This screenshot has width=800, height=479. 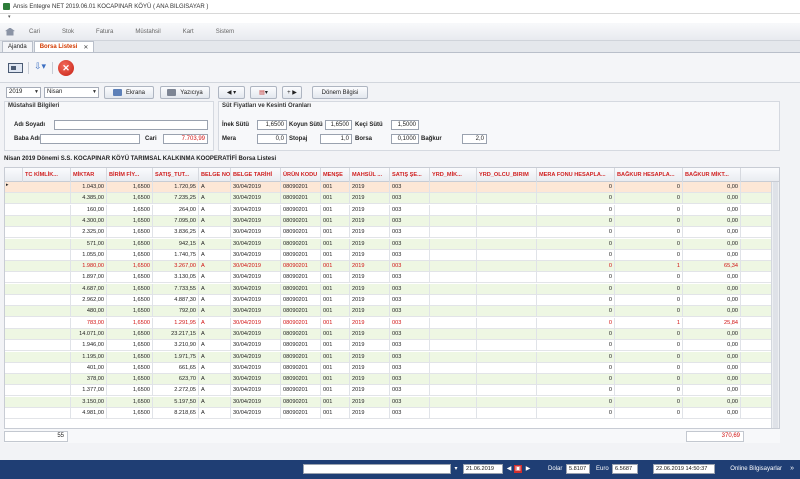 I want to click on quick-access-toolbar: ▾, so click(x=400, y=18).